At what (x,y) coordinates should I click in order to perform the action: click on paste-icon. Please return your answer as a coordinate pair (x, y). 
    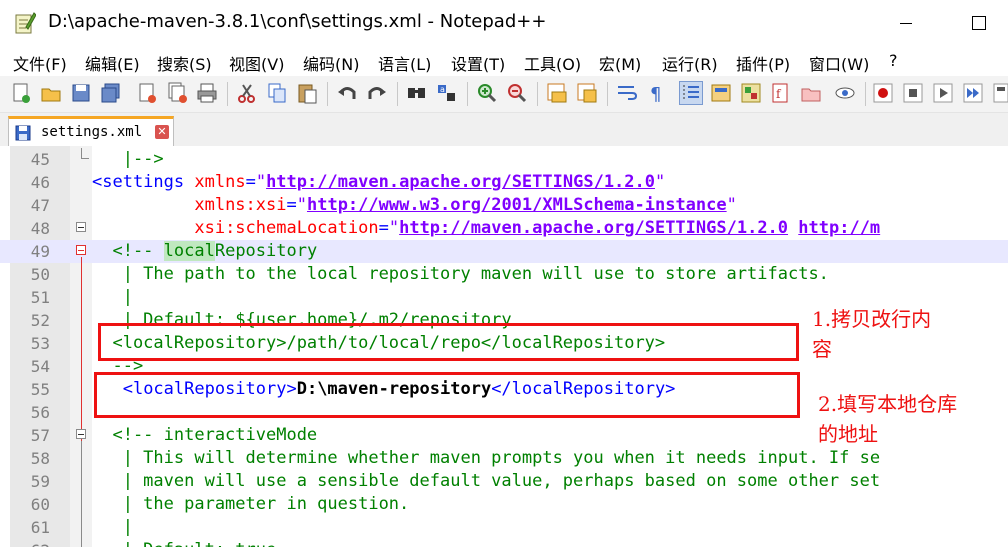
    Looking at the image, I should click on (307, 93).